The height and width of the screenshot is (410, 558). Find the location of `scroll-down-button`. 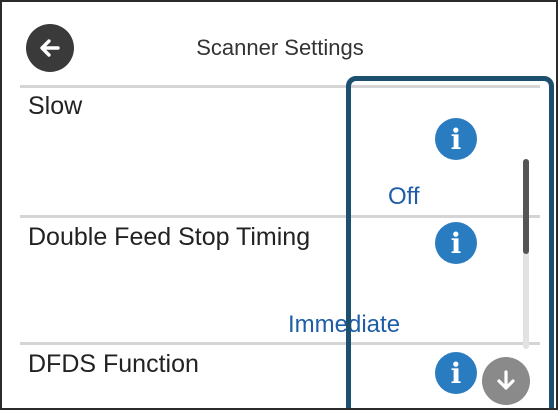

scroll-down-button is located at coordinates (506, 381).